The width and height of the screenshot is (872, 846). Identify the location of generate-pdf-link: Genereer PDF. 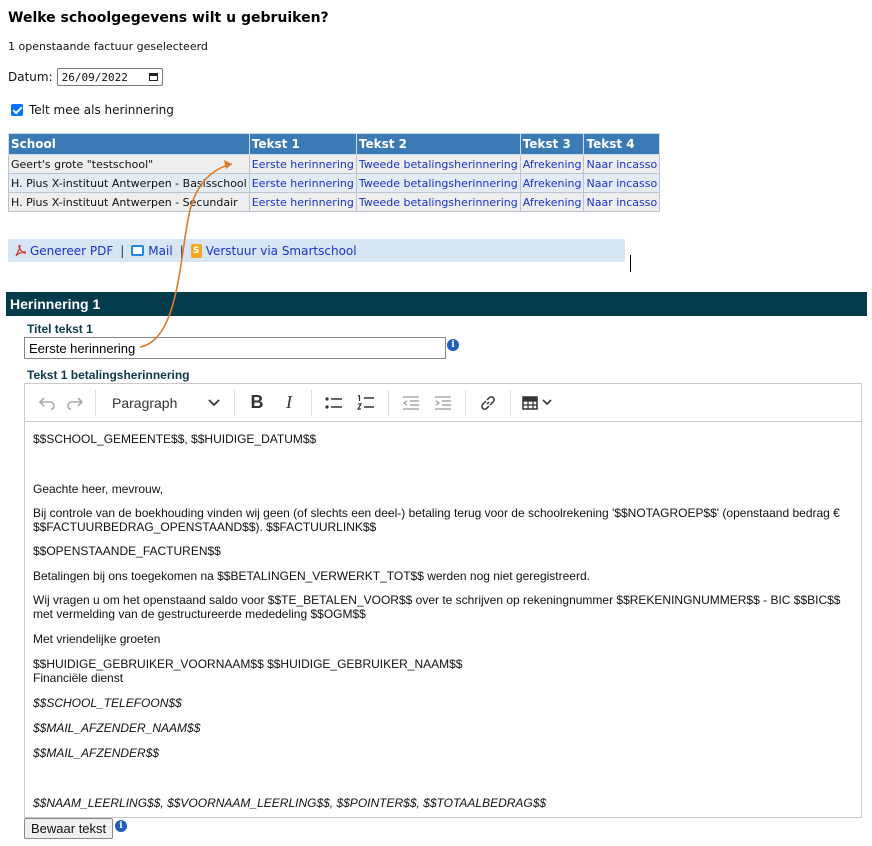
(71, 251).